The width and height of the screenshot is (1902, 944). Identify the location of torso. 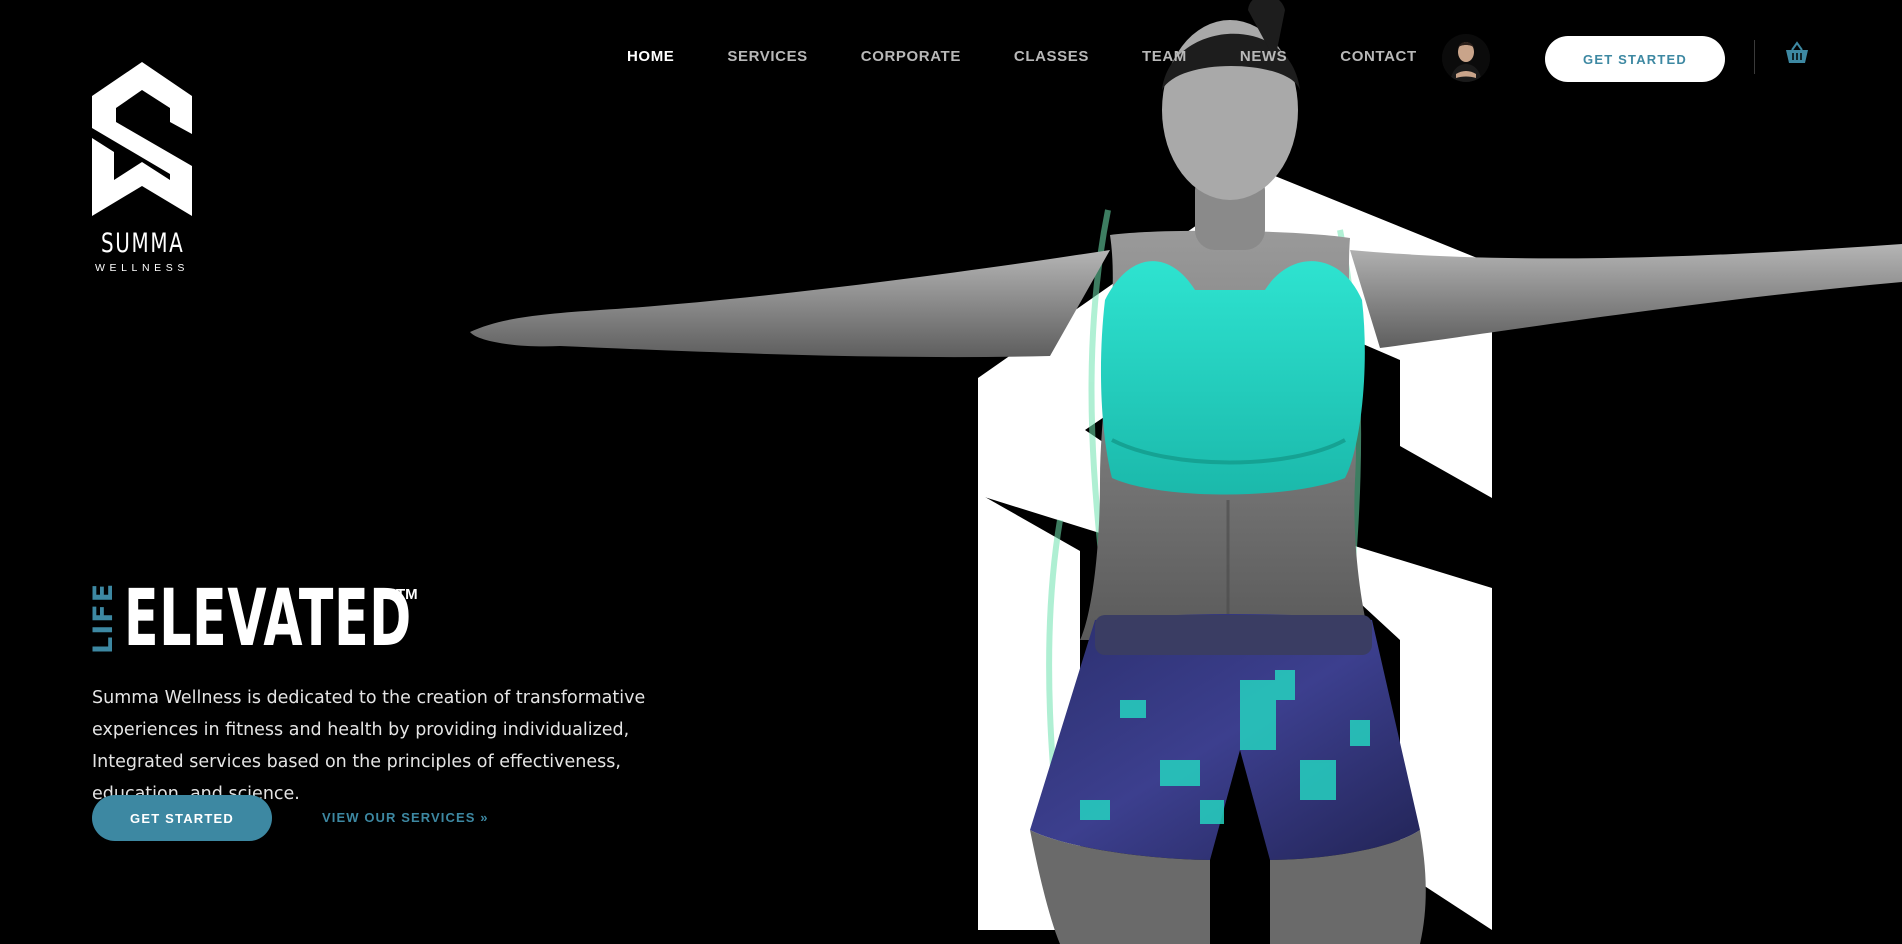
(1225, 435).